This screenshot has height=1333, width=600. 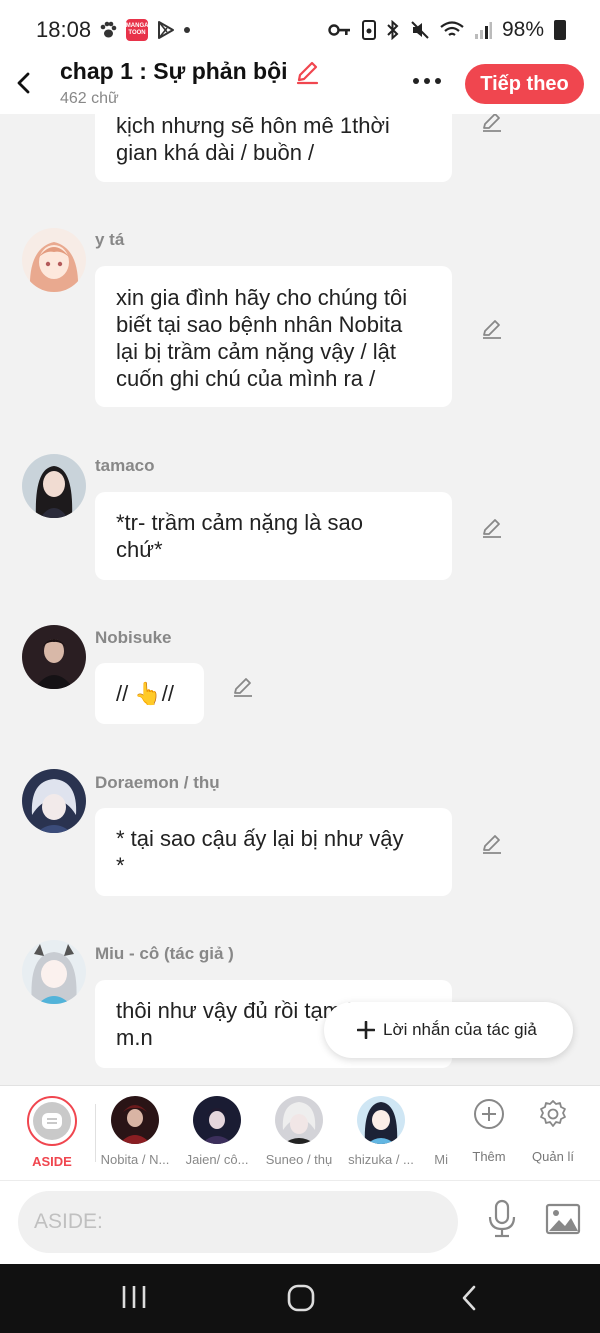 What do you see at coordinates (149, 693) in the screenshot?
I see `message-bubble: // 👆//` at bounding box center [149, 693].